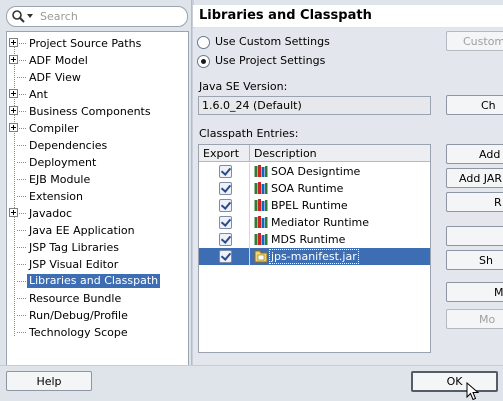 The width and height of the screenshot is (503, 401). Describe the element at coordinates (85, 43) in the screenshot. I see `tree-item-label: Project Source Paths` at that location.